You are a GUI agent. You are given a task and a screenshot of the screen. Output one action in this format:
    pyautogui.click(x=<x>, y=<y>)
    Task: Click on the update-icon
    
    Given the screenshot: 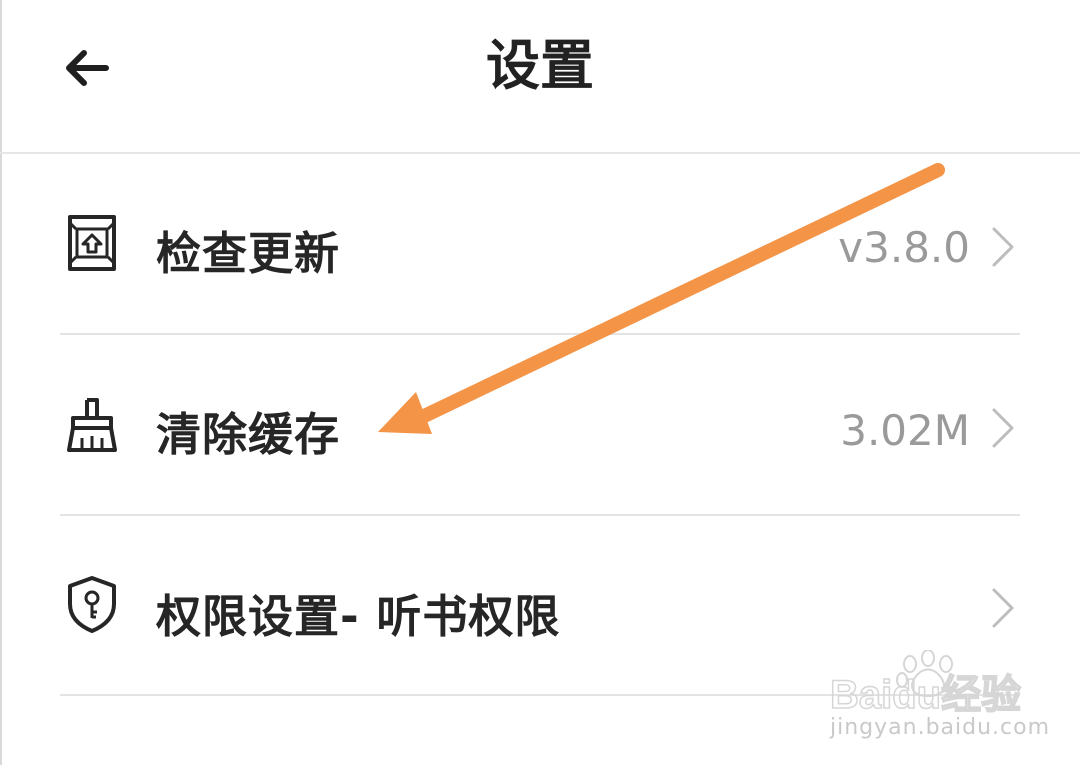 What is the action you would take?
    pyautogui.click(x=92, y=243)
    